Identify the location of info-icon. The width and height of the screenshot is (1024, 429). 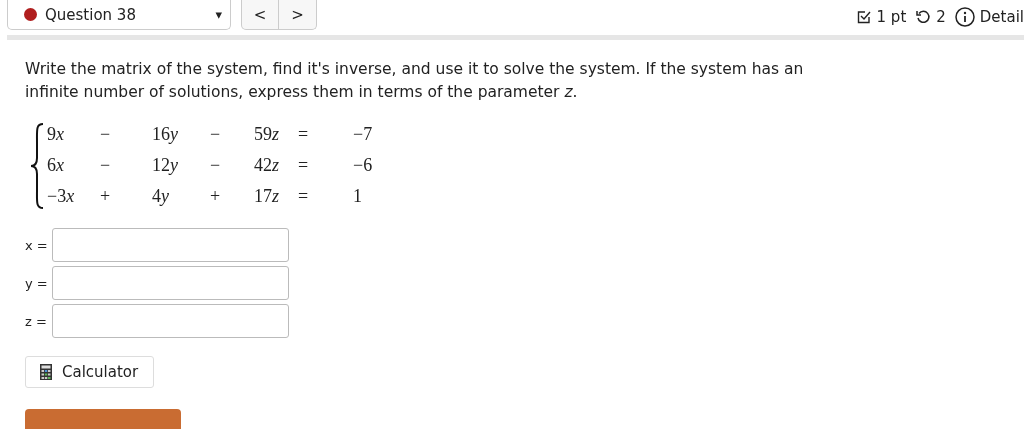
(964, 16).